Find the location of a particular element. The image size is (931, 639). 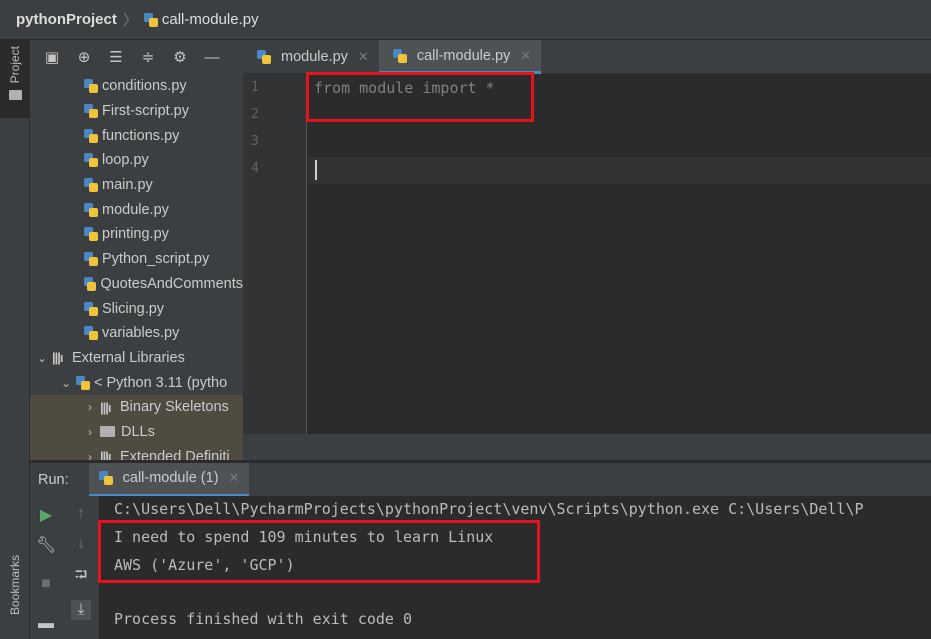

tree-file-label: printing.py is located at coordinates (135, 234).